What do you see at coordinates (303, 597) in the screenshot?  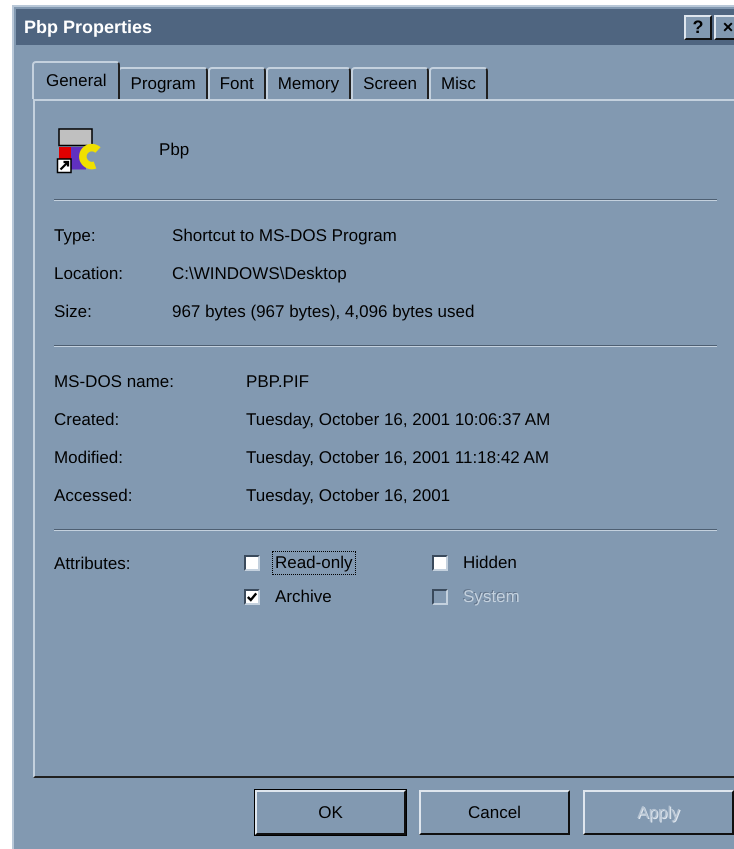 I see `checkbox-label: Archive` at bounding box center [303, 597].